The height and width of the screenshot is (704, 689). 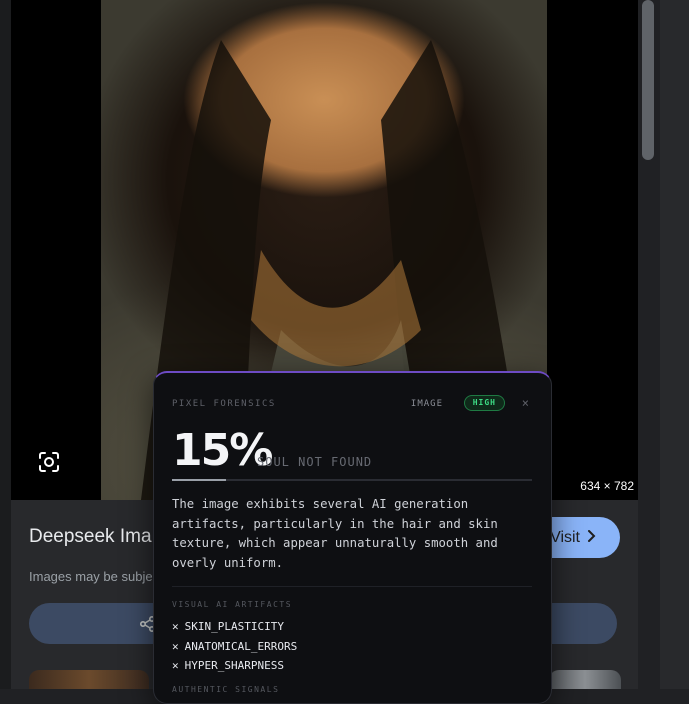 I want to click on verdict-label: SOUL NOT FOUND, so click(x=315, y=462).